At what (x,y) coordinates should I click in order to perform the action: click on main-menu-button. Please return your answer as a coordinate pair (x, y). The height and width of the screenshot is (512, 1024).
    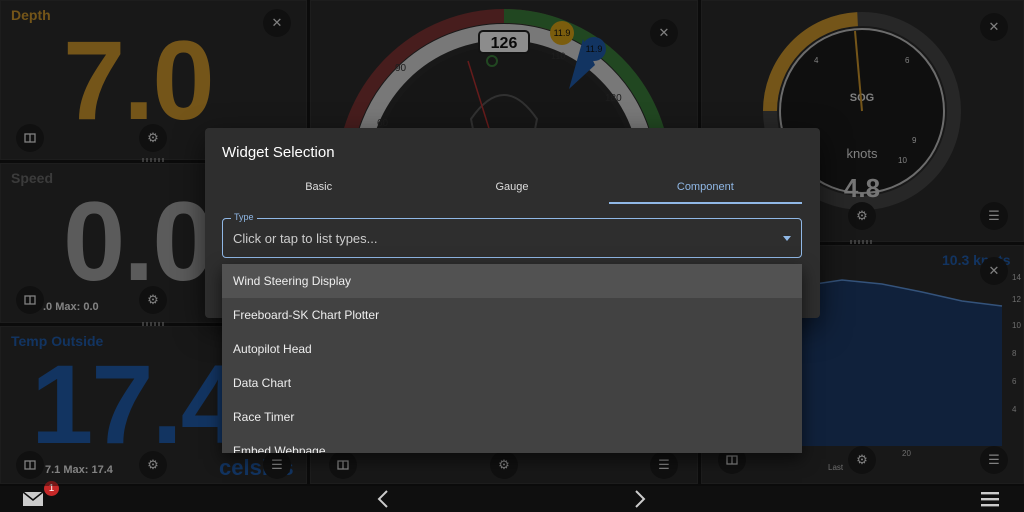
    Looking at the image, I should click on (990, 499).